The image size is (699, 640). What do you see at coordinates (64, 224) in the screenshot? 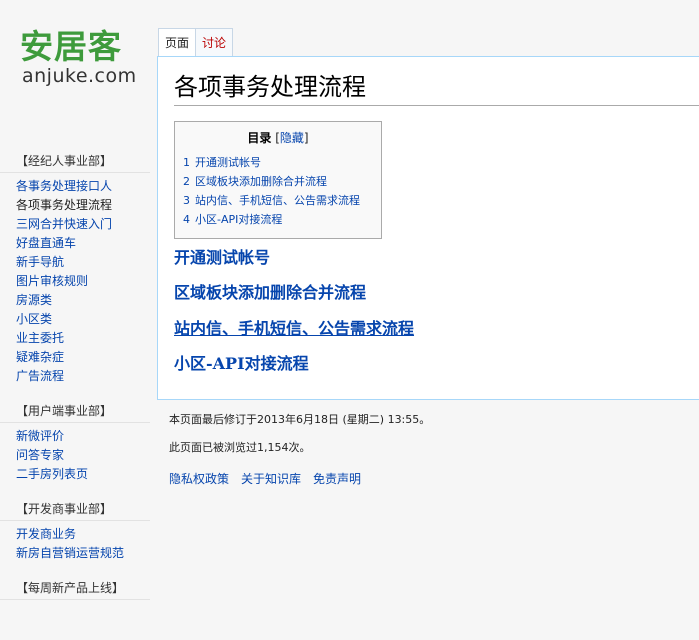
I see `sidebar-link: 三网合并快速入门` at bounding box center [64, 224].